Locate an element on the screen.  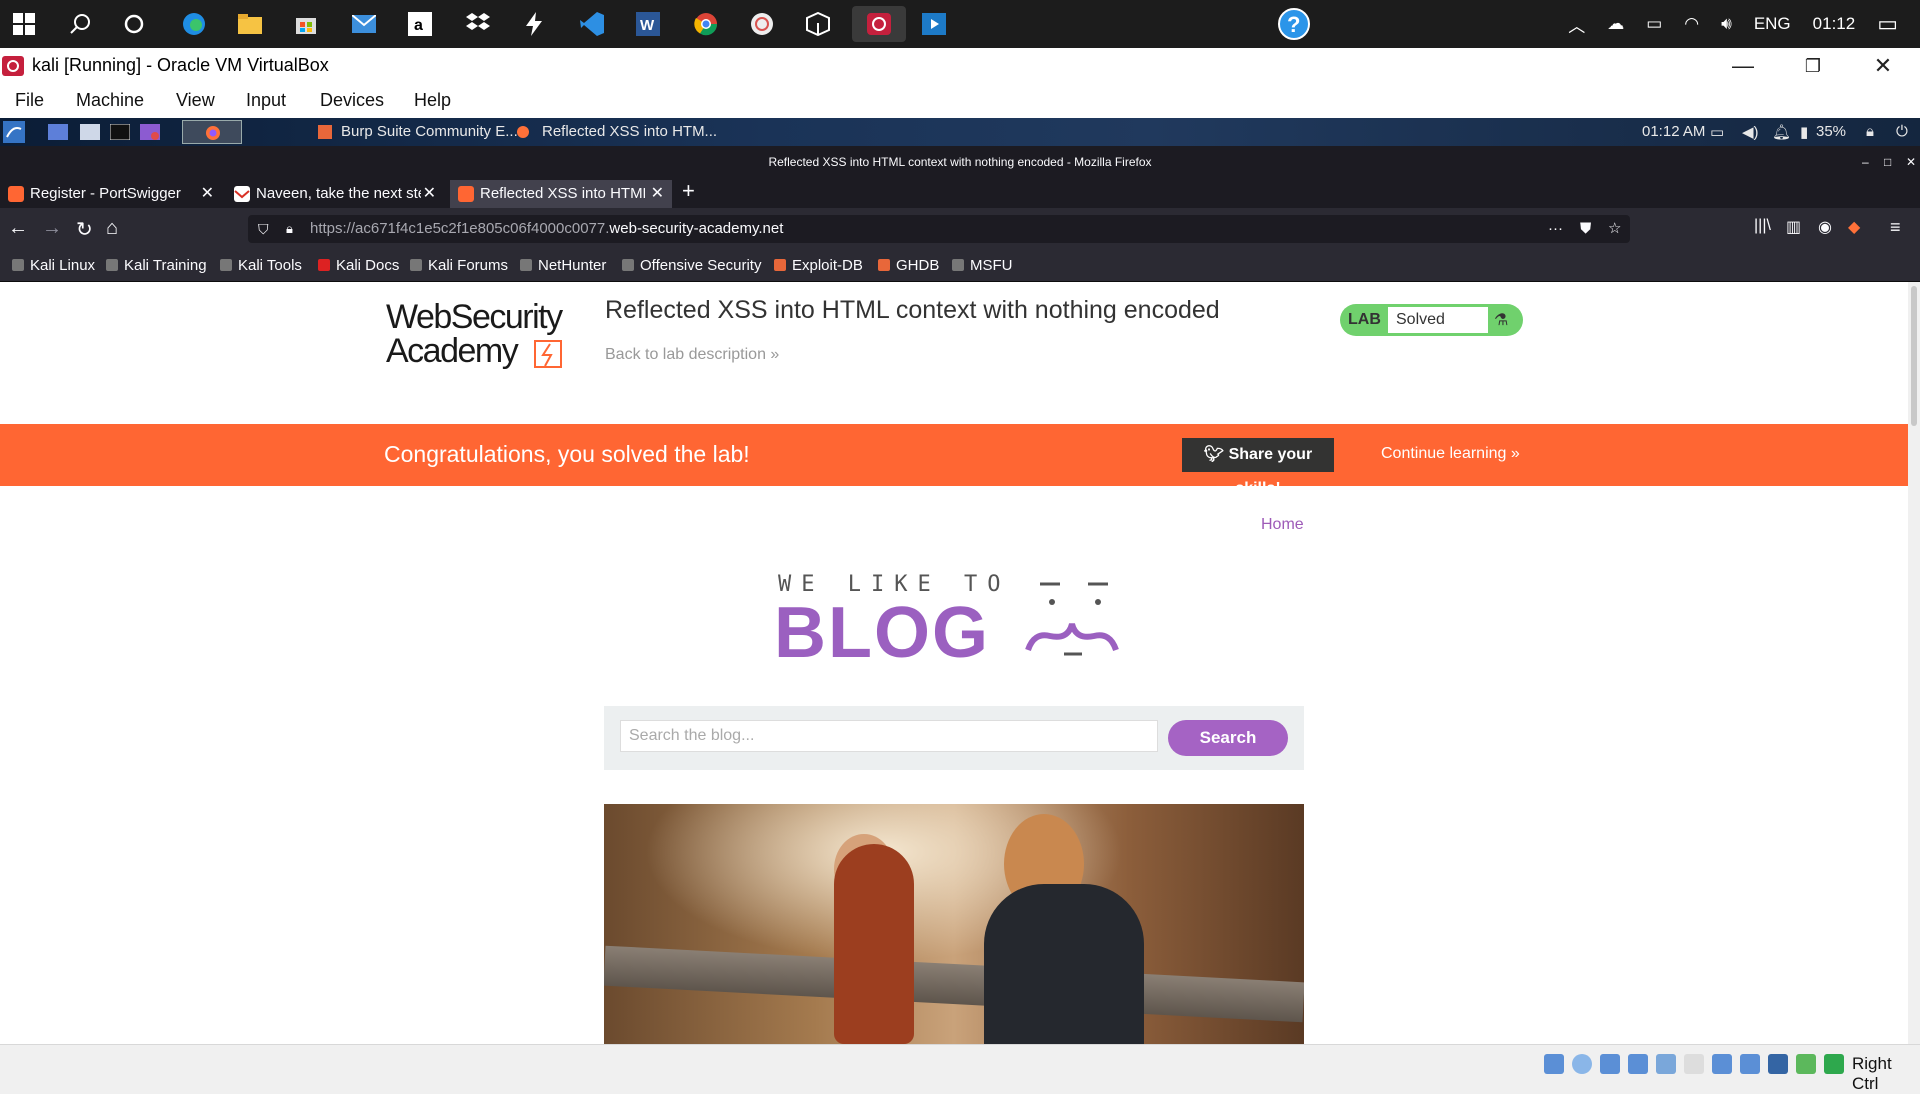
menu-devices: Devices is located at coordinates (352, 100).